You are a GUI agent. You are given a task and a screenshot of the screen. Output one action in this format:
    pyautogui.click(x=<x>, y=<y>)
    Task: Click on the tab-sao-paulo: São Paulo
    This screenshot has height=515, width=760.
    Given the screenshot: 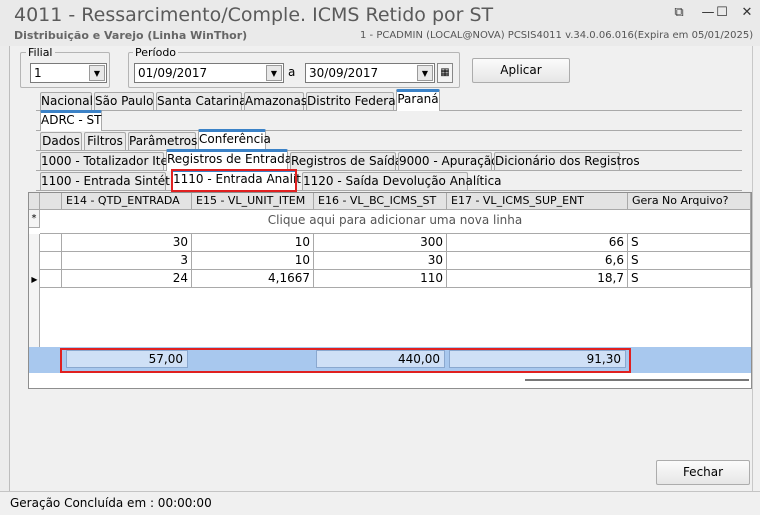 What is the action you would take?
    pyautogui.click(x=124, y=101)
    